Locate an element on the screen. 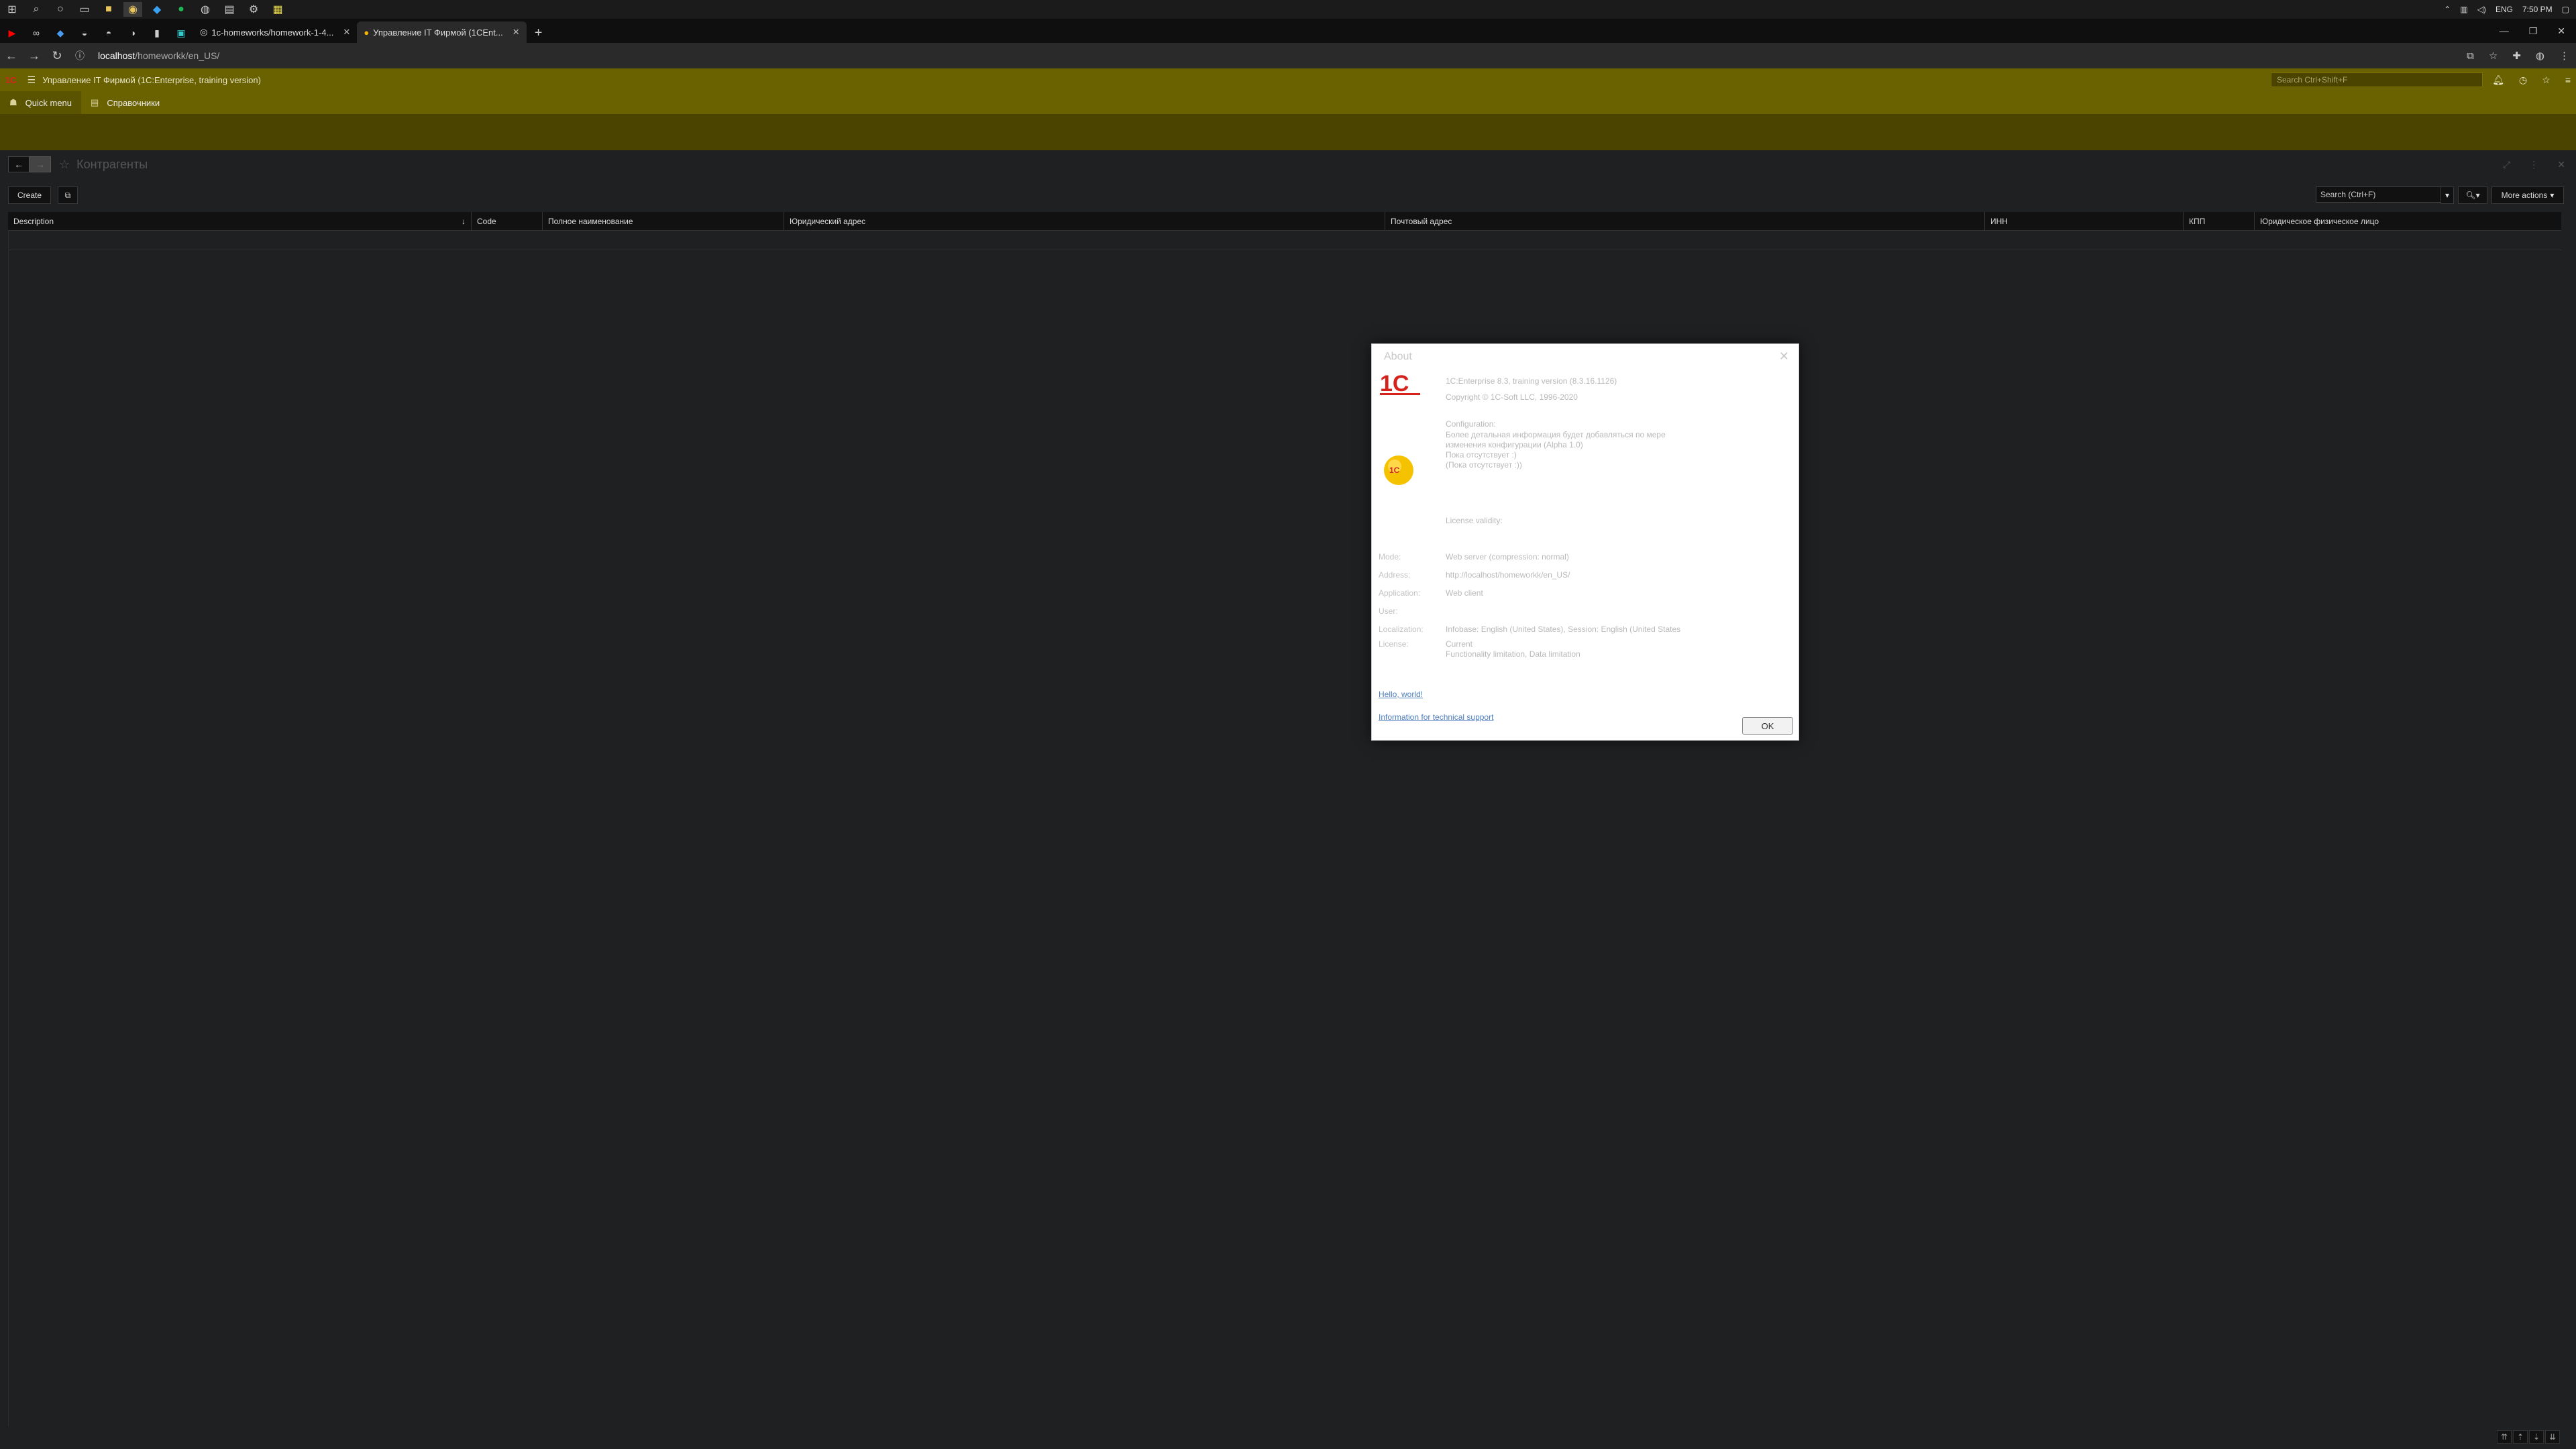 The height and width of the screenshot is (1449, 2576). last-page-icon: ⇊ is located at coordinates (2552, 1437).